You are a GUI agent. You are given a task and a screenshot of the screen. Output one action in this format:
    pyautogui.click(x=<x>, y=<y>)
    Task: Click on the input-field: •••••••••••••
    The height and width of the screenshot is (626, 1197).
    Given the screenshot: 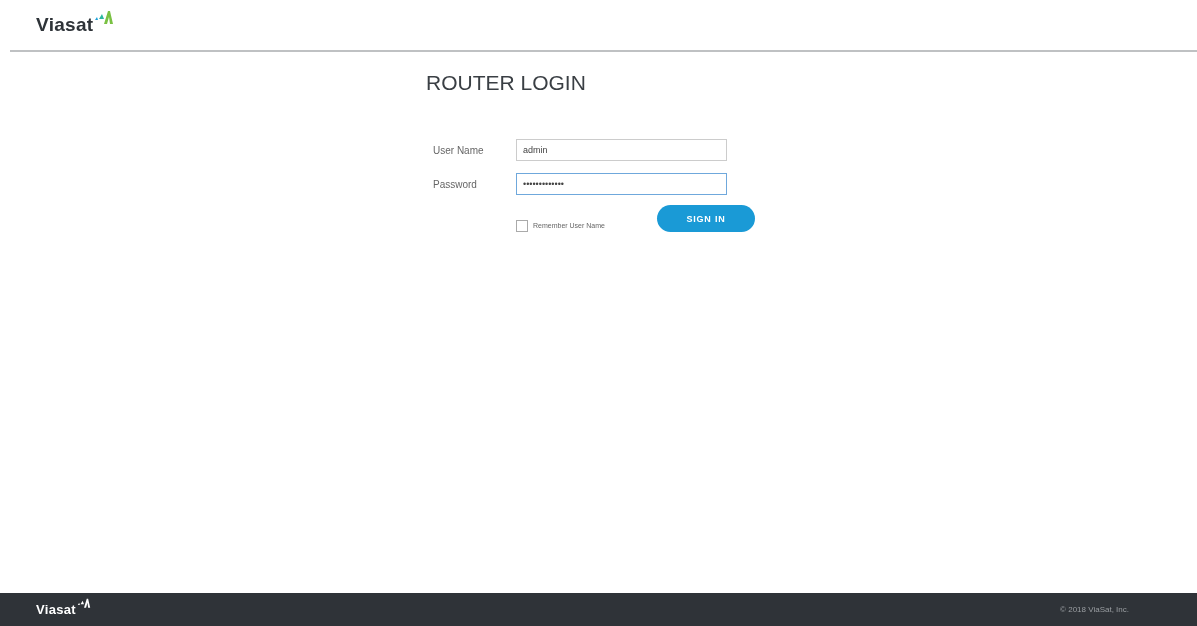 What is the action you would take?
    pyautogui.click(x=621, y=184)
    